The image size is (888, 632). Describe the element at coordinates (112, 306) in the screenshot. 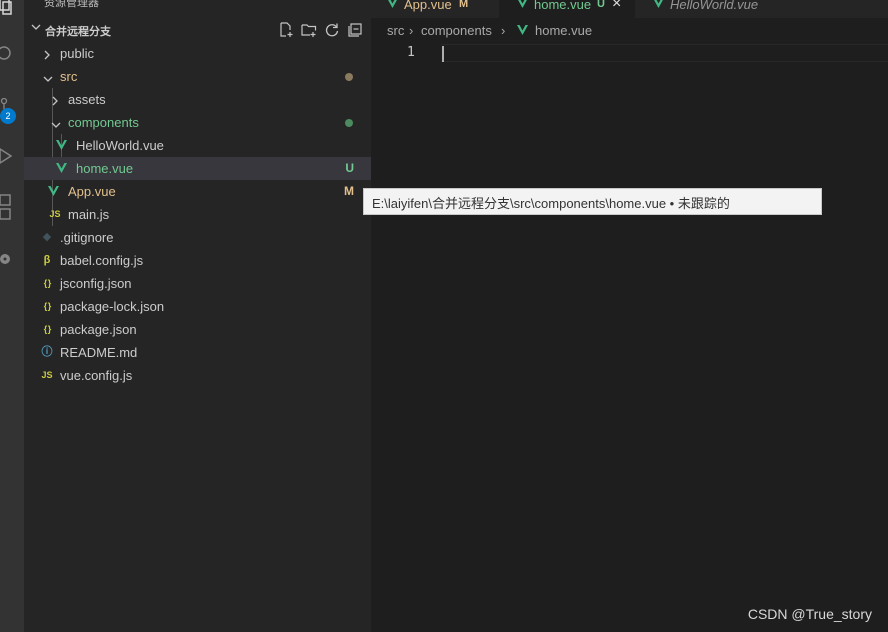

I see `tree-item-label: package-lock.json` at that location.